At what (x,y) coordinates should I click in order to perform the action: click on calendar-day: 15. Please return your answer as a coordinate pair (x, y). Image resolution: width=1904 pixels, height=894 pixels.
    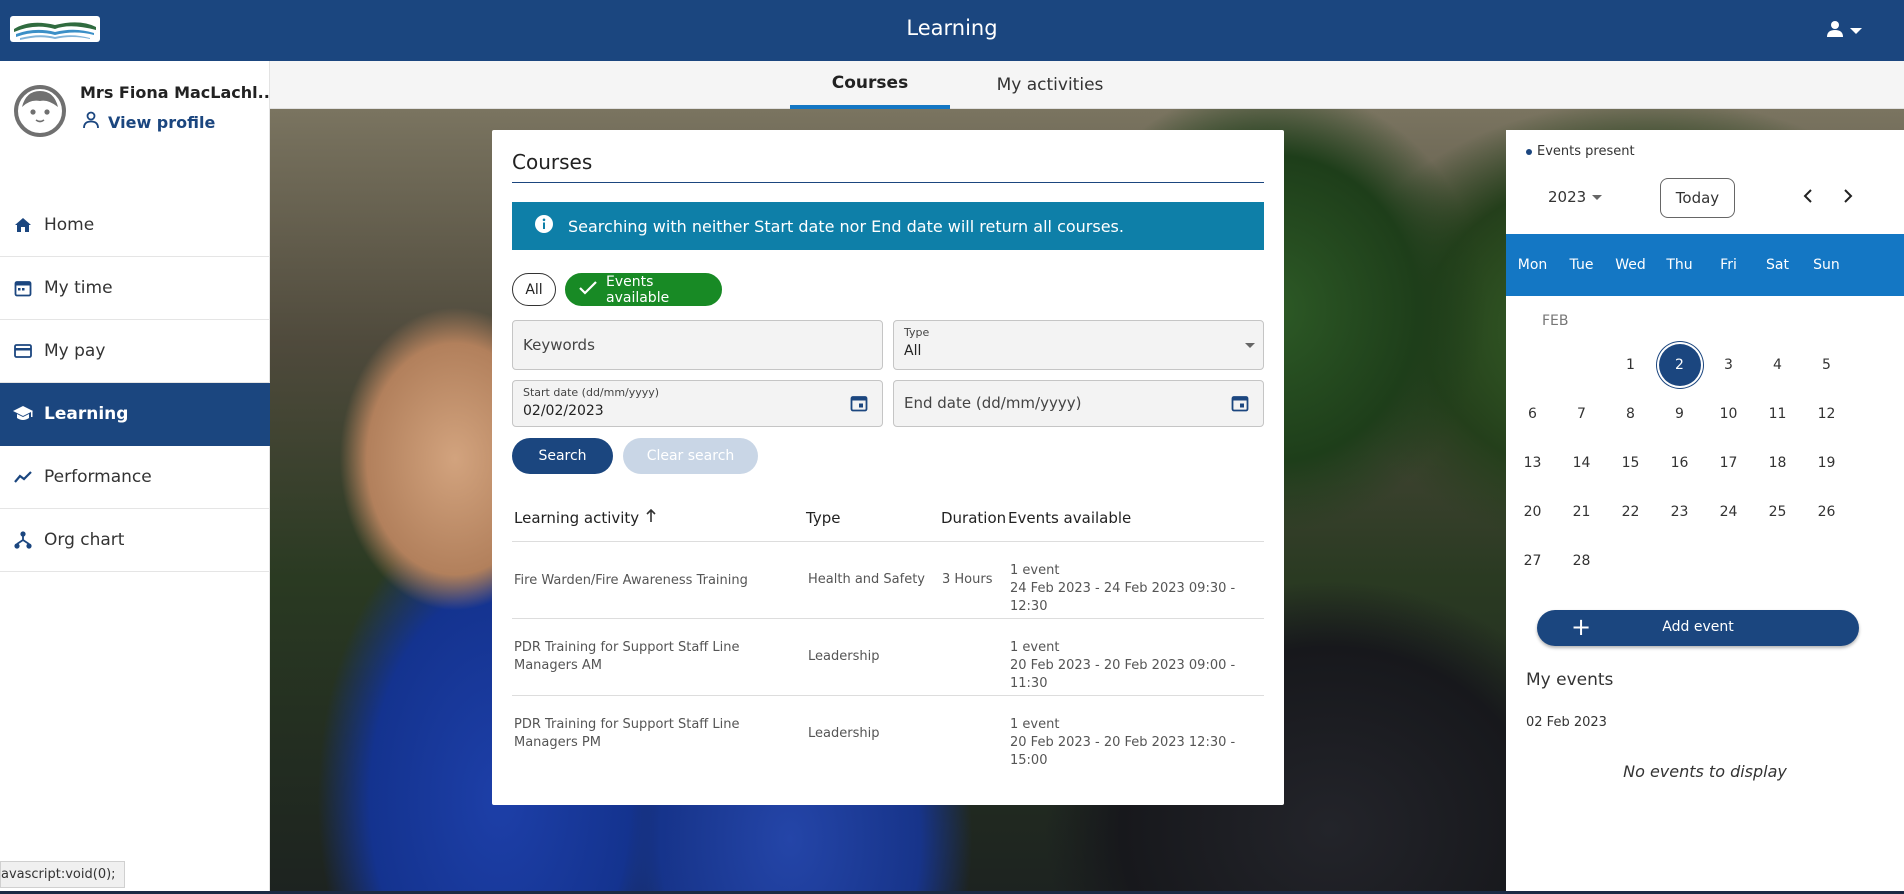
    Looking at the image, I should click on (1631, 463).